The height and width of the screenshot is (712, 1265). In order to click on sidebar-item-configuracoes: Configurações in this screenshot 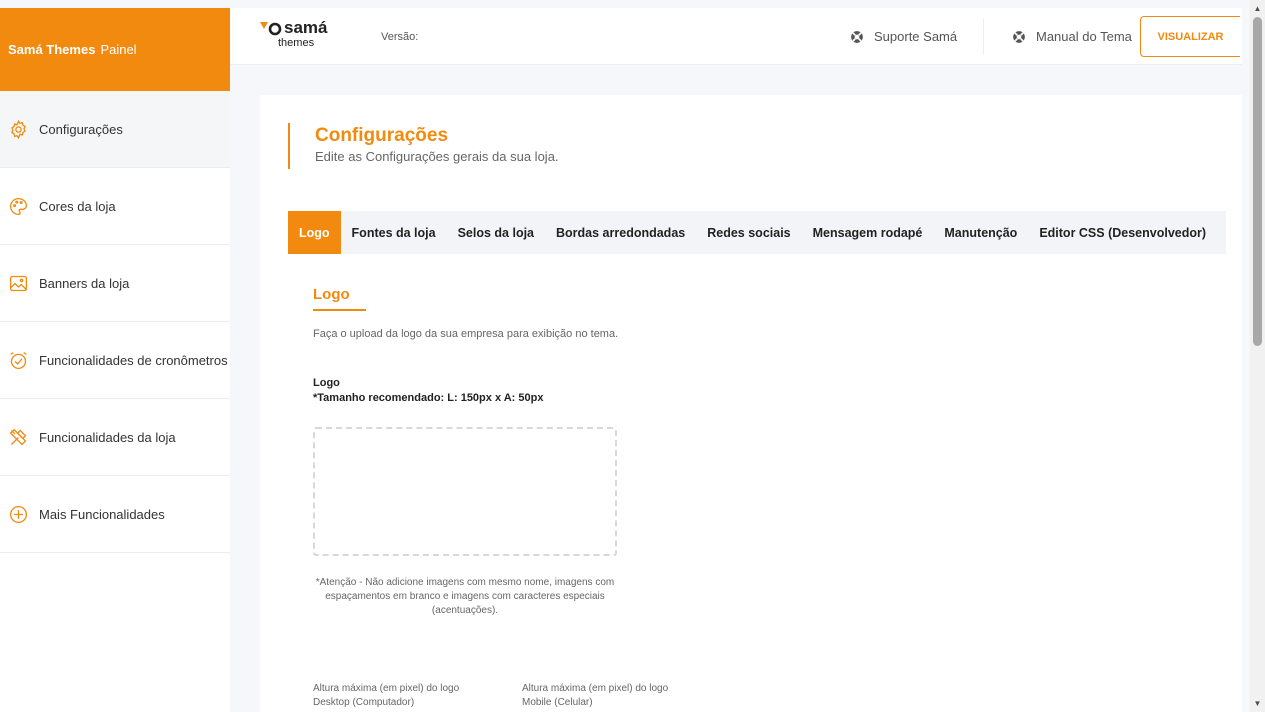, I will do `click(115, 129)`.